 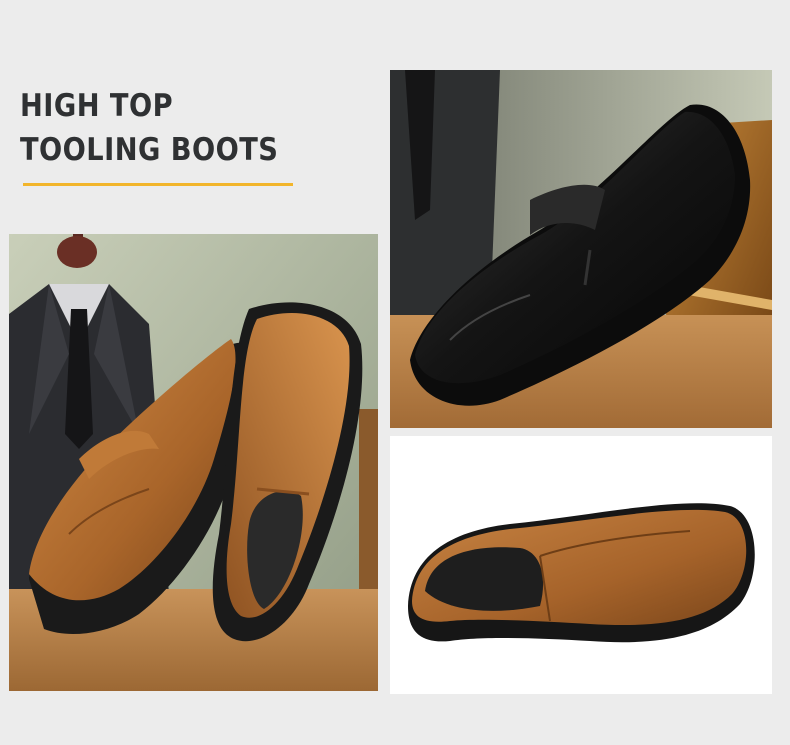 What do you see at coordinates (97, 106) in the screenshot?
I see `headline-line-1: HIGH TOP` at bounding box center [97, 106].